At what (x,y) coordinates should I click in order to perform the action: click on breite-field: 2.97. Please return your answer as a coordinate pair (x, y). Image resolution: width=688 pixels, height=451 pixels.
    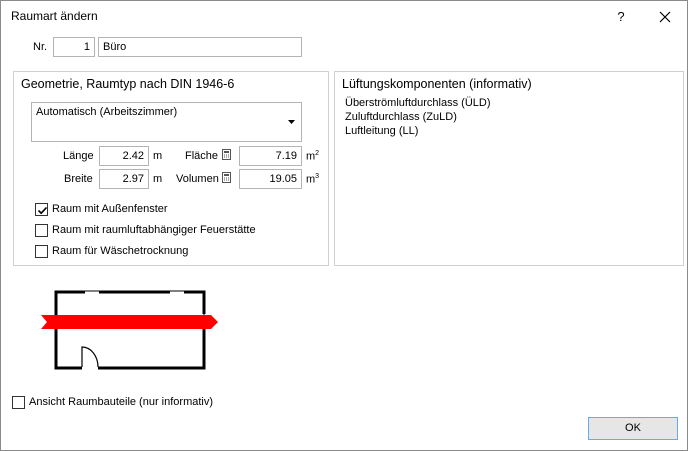
    Looking at the image, I should click on (124, 179).